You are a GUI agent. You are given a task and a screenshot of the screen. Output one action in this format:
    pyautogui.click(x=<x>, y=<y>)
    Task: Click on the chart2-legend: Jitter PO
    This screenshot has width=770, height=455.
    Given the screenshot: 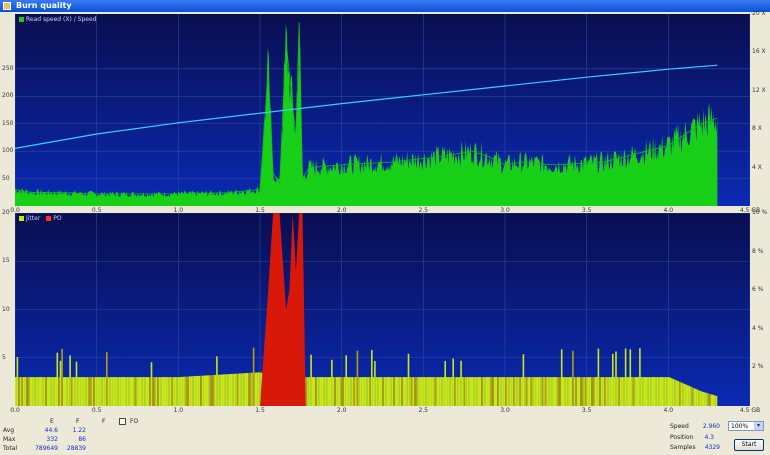 What is the action you would take?
    pyautogui.click(x=40, y=218)
    